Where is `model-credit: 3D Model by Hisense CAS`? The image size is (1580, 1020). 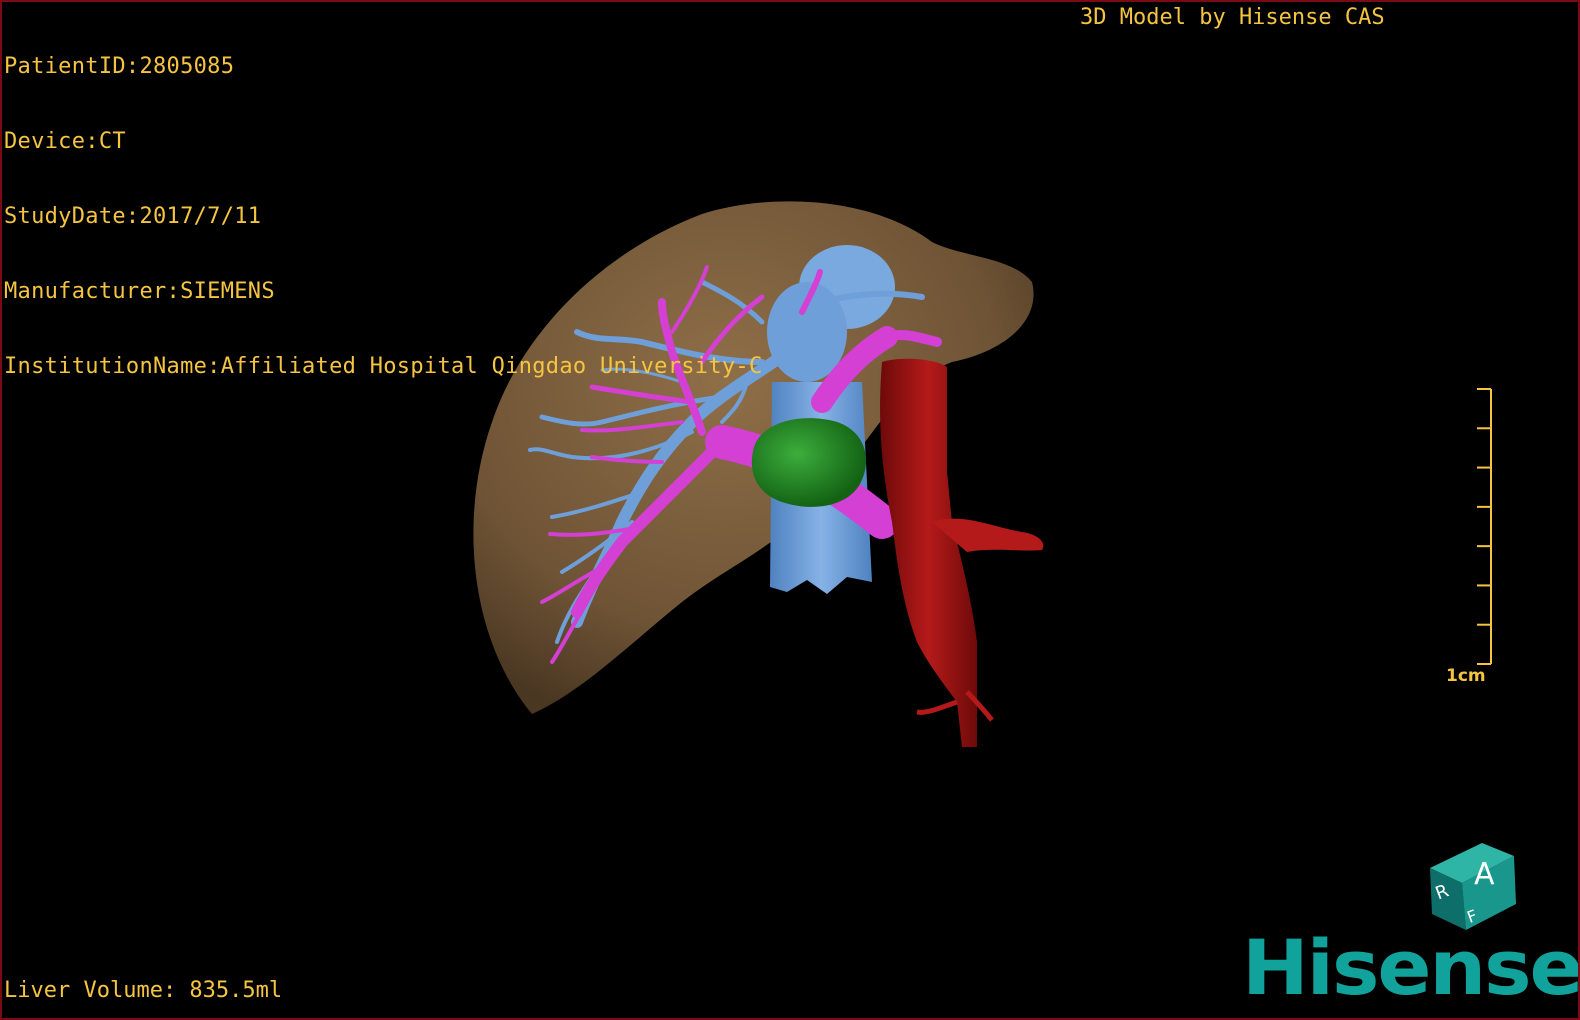 model-credit: 3D Model by Hisense CAS is located at coordinates (1232, 17).